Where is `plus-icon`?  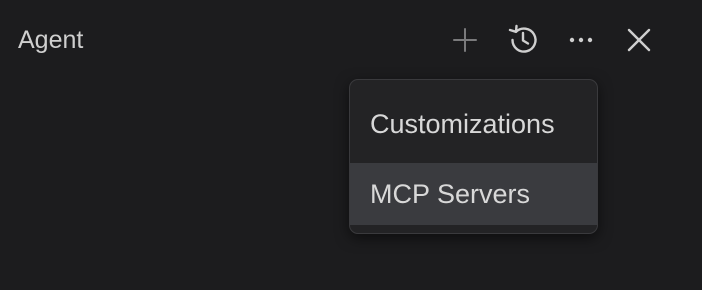 plus-icon is located at coordinates (465, 40).